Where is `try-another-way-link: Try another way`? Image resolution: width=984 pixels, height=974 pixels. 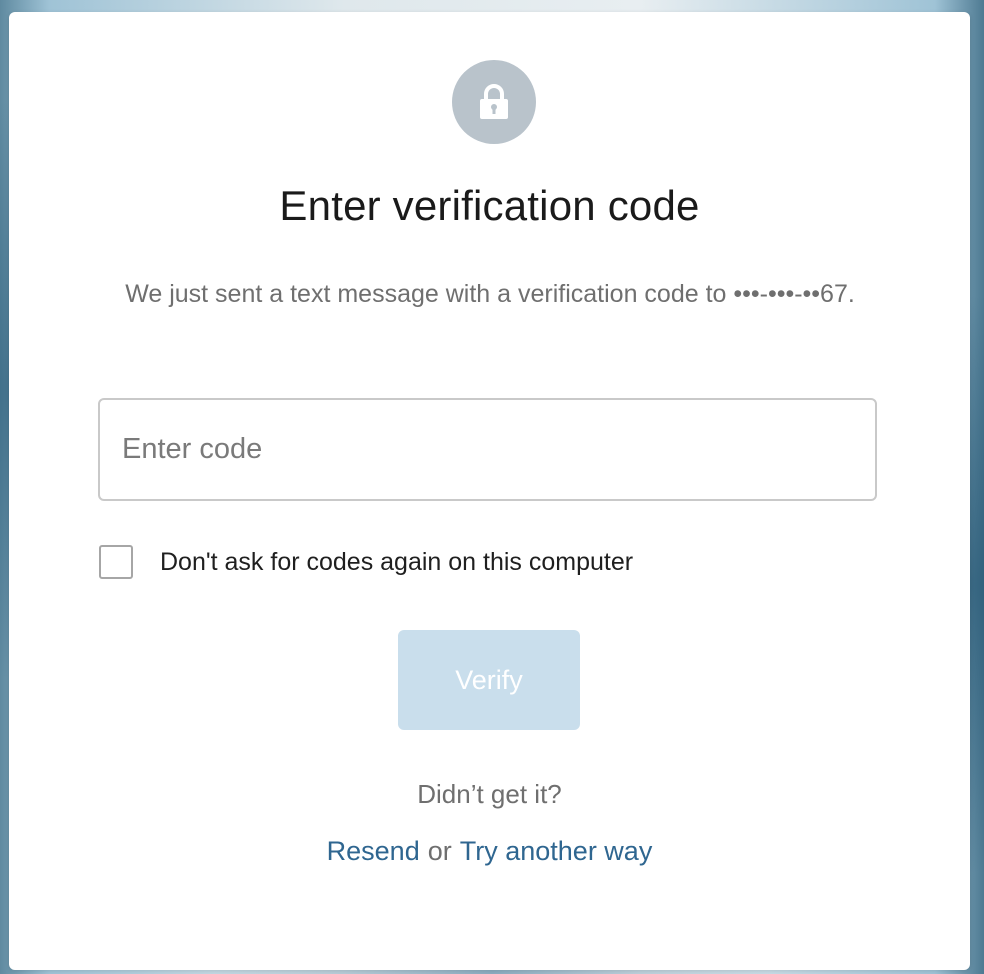
try-another-way-link: Try another way is located at coordinates (556, 851).